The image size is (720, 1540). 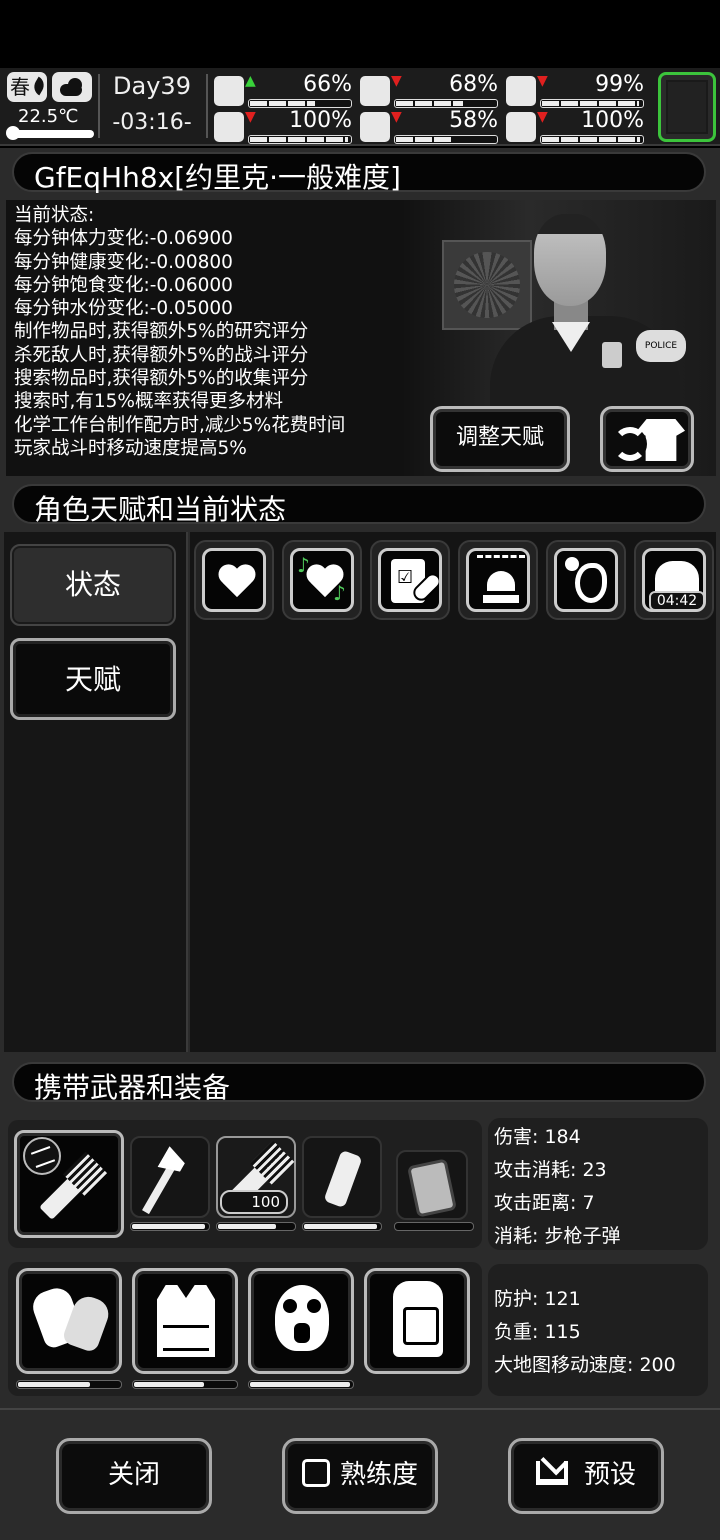 What do you see at coordinates (69, 1321) in the screenshot?
I see `armor-slot-gloves` at bounding box center [69, 1321].